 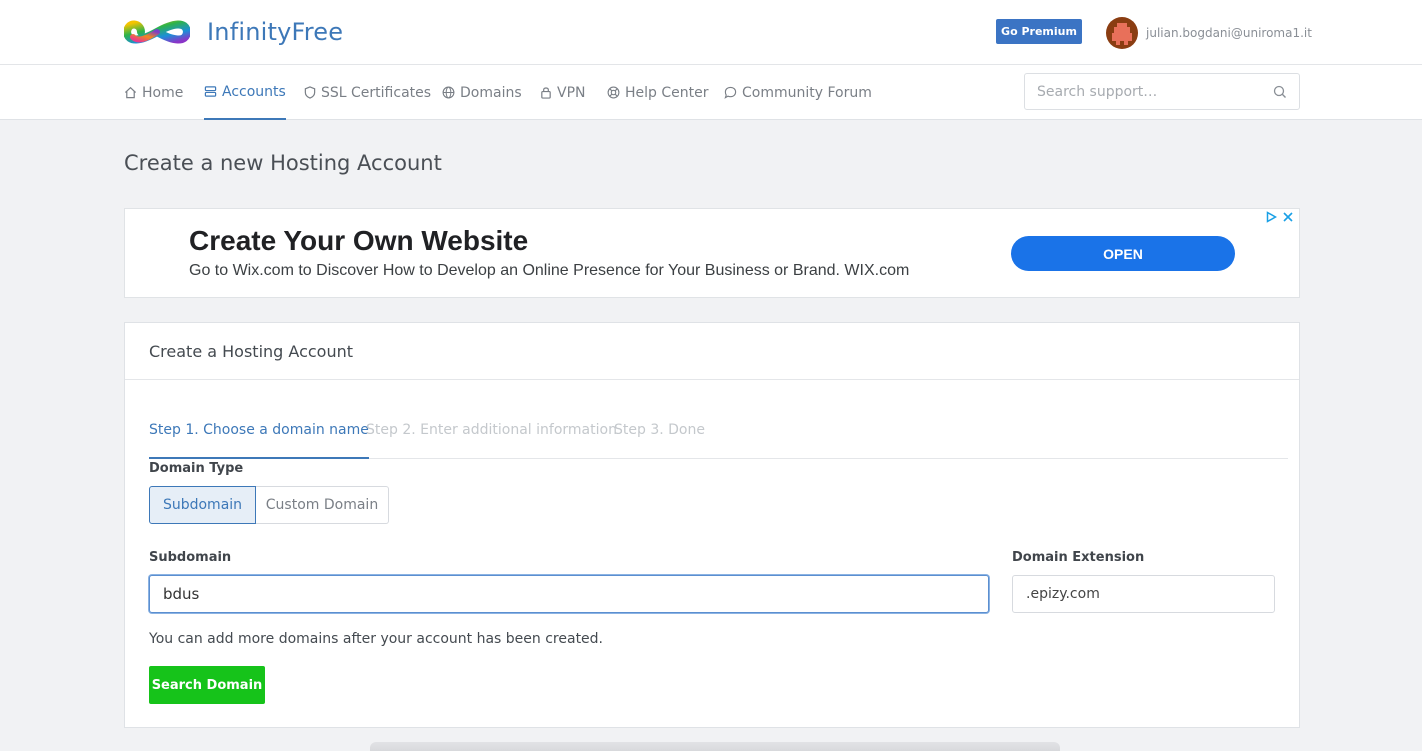 I want to click on nav-item-vpn: VPN, so click(x=563, y=92).